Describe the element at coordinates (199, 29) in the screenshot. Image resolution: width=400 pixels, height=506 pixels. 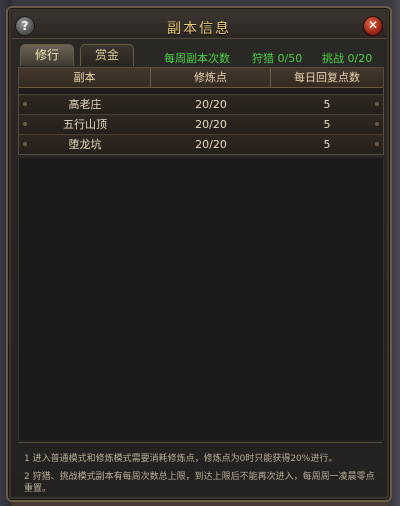
I see `window-title: 副本信息` at that location.